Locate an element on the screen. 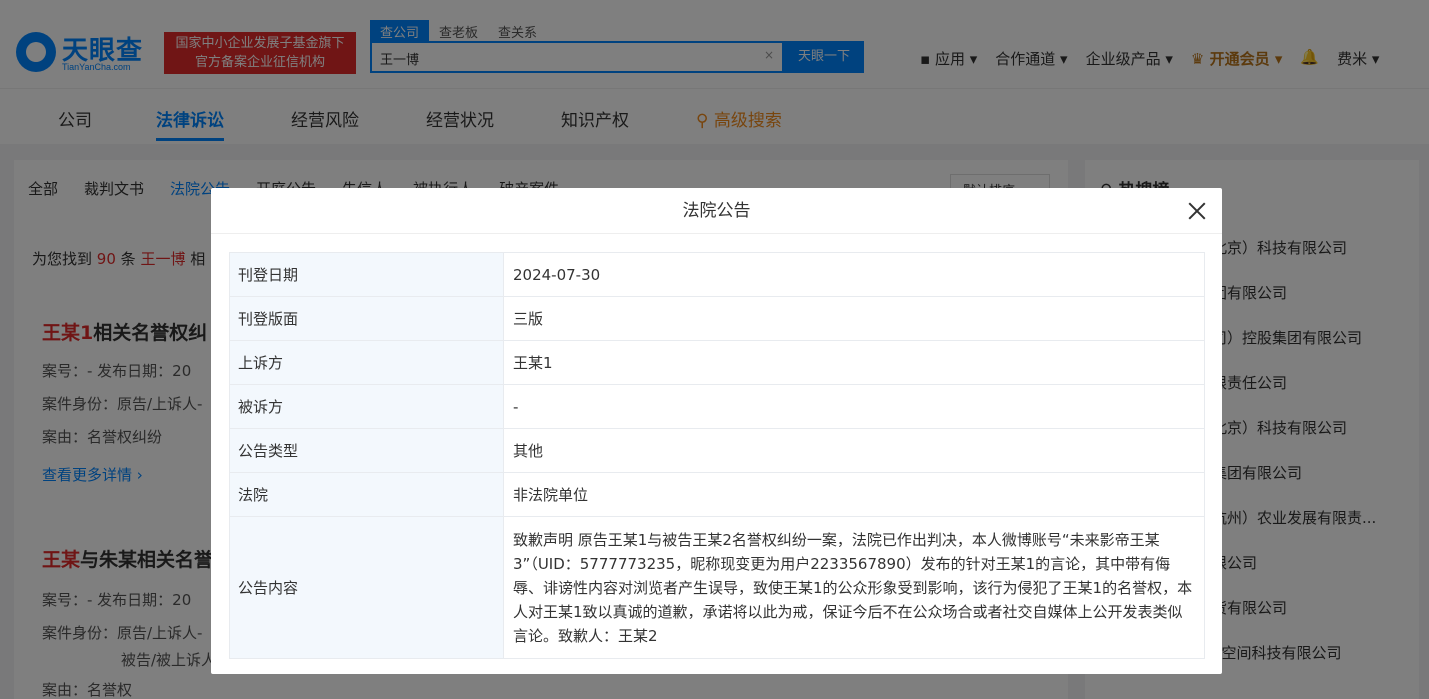  table-row: 公告类型 其他 is located at coordinates (717, 450).